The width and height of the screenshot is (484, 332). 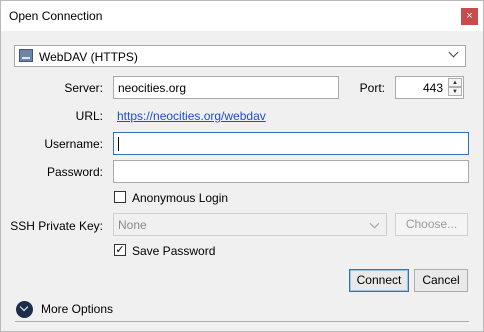 I want to click on close-button: ×, so click(x=469, y=16).